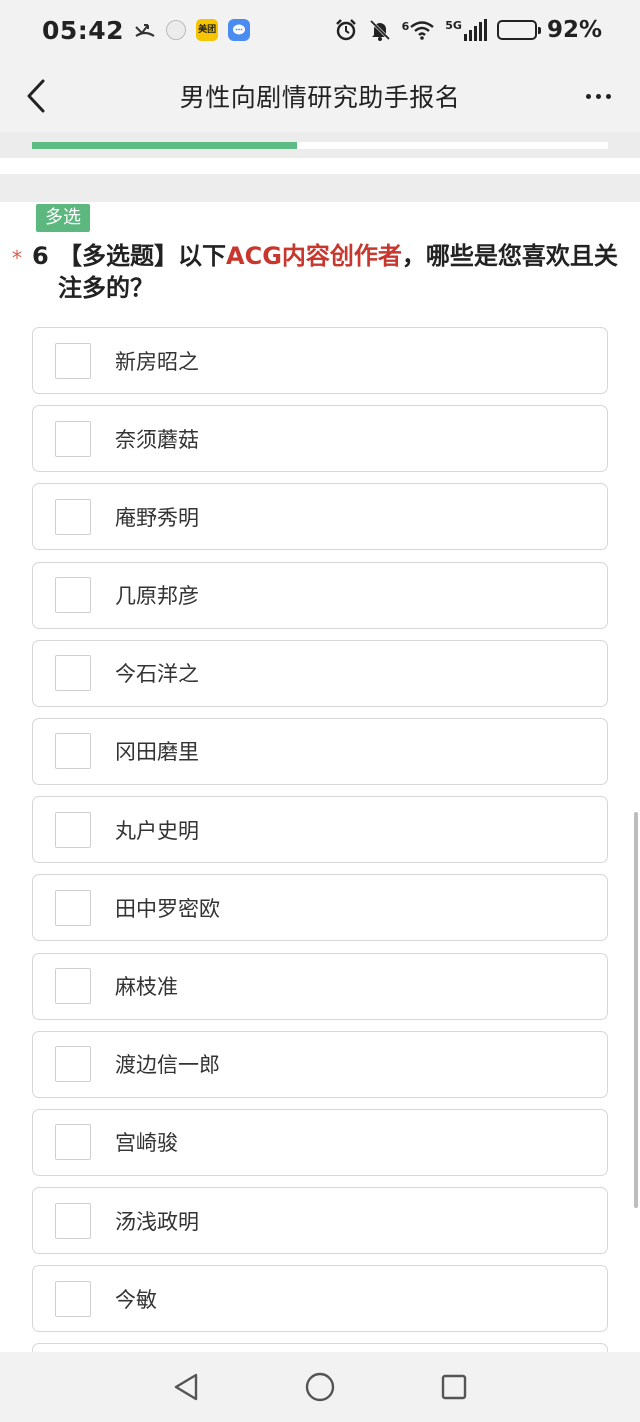 This screenshot has height=1422, width=640. I want to click on option-item: 宫崎骏, so click(320, 1142).